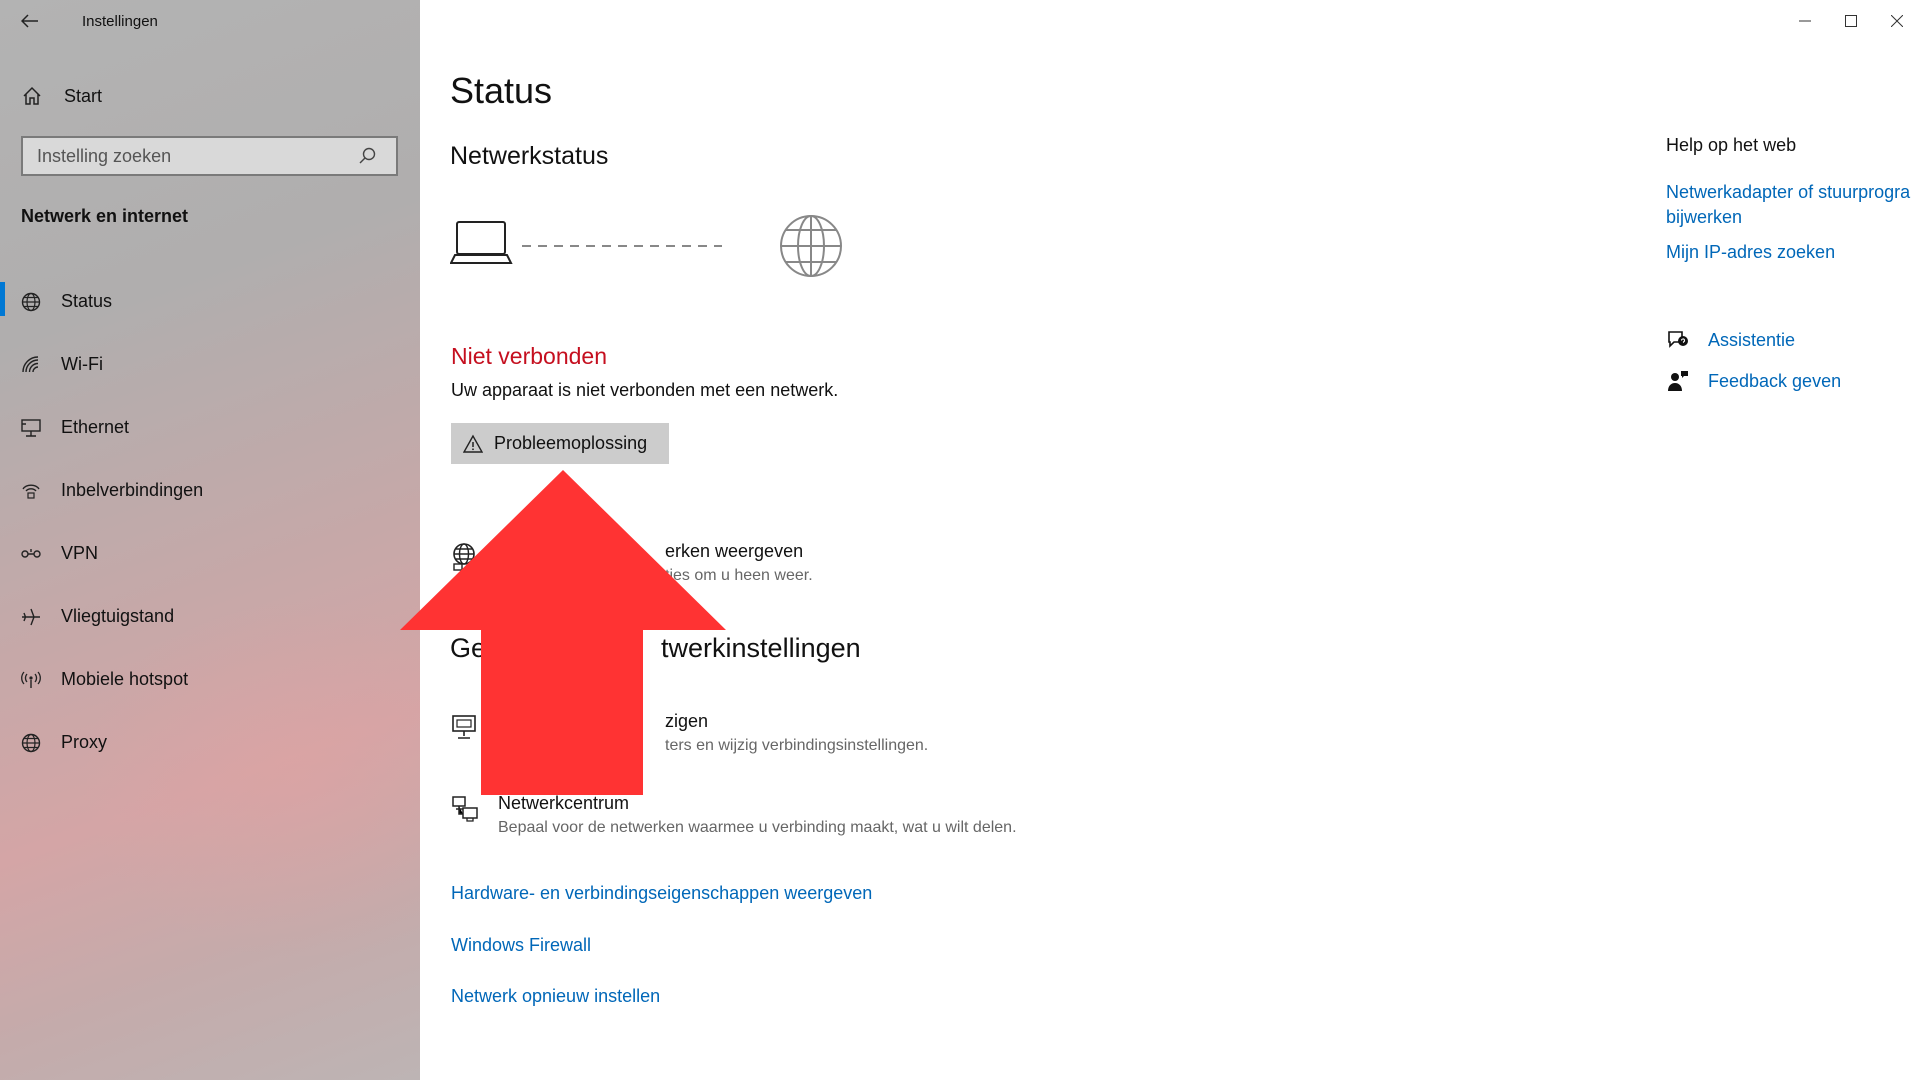 The image size is (1920, 1080). Describe the element at coordinates (80, 553) in the screenshot. I see `sidebar-item-label: VPN` at that location.